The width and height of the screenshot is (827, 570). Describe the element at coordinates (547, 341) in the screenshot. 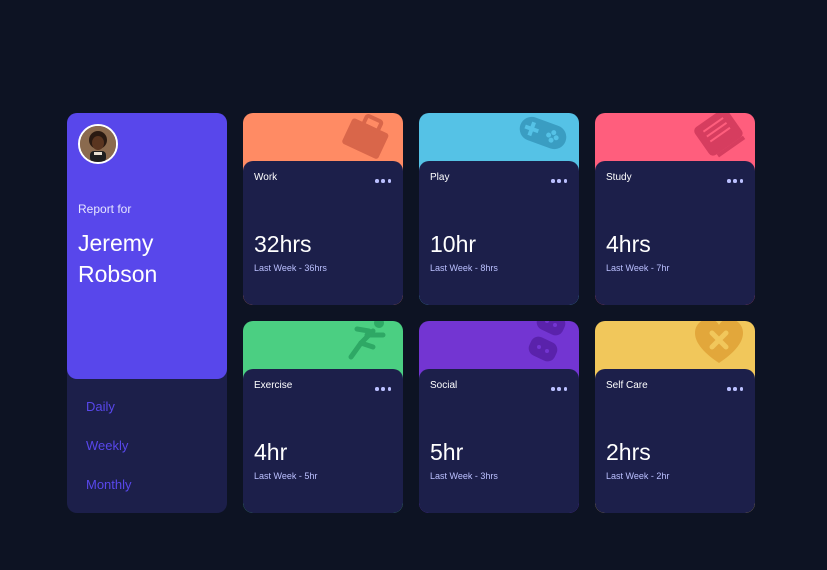

I see `controllers-icon` at that location.